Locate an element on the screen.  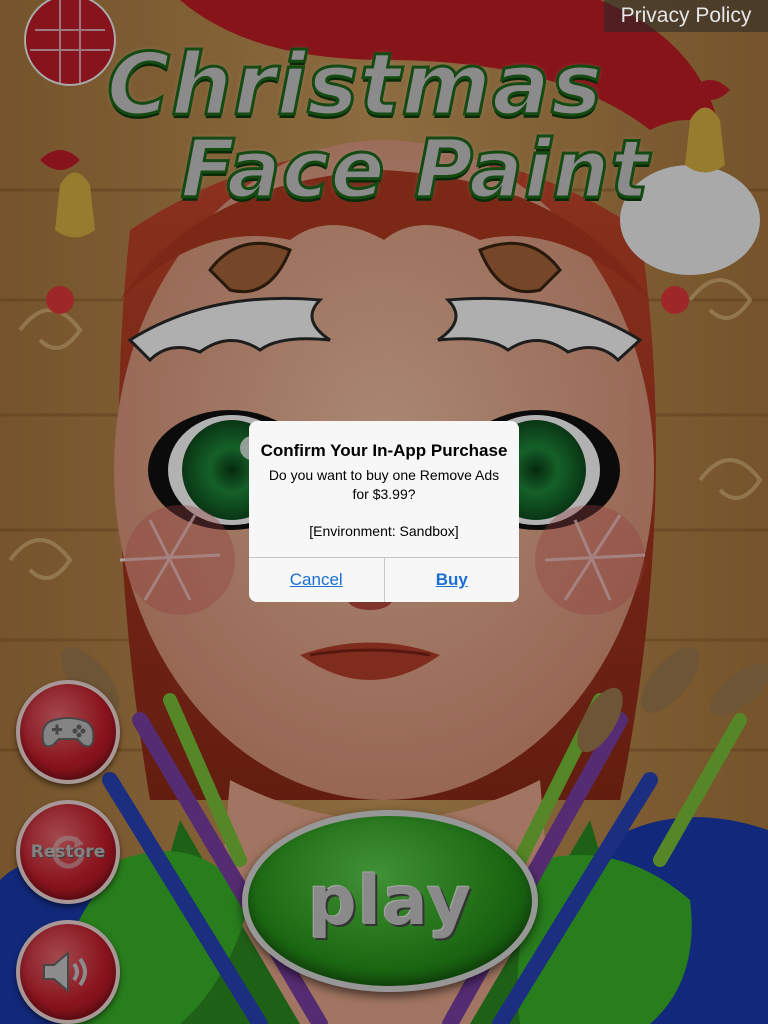
dialog-buttons: Cancel Buy is located at coordinates (384, 579).